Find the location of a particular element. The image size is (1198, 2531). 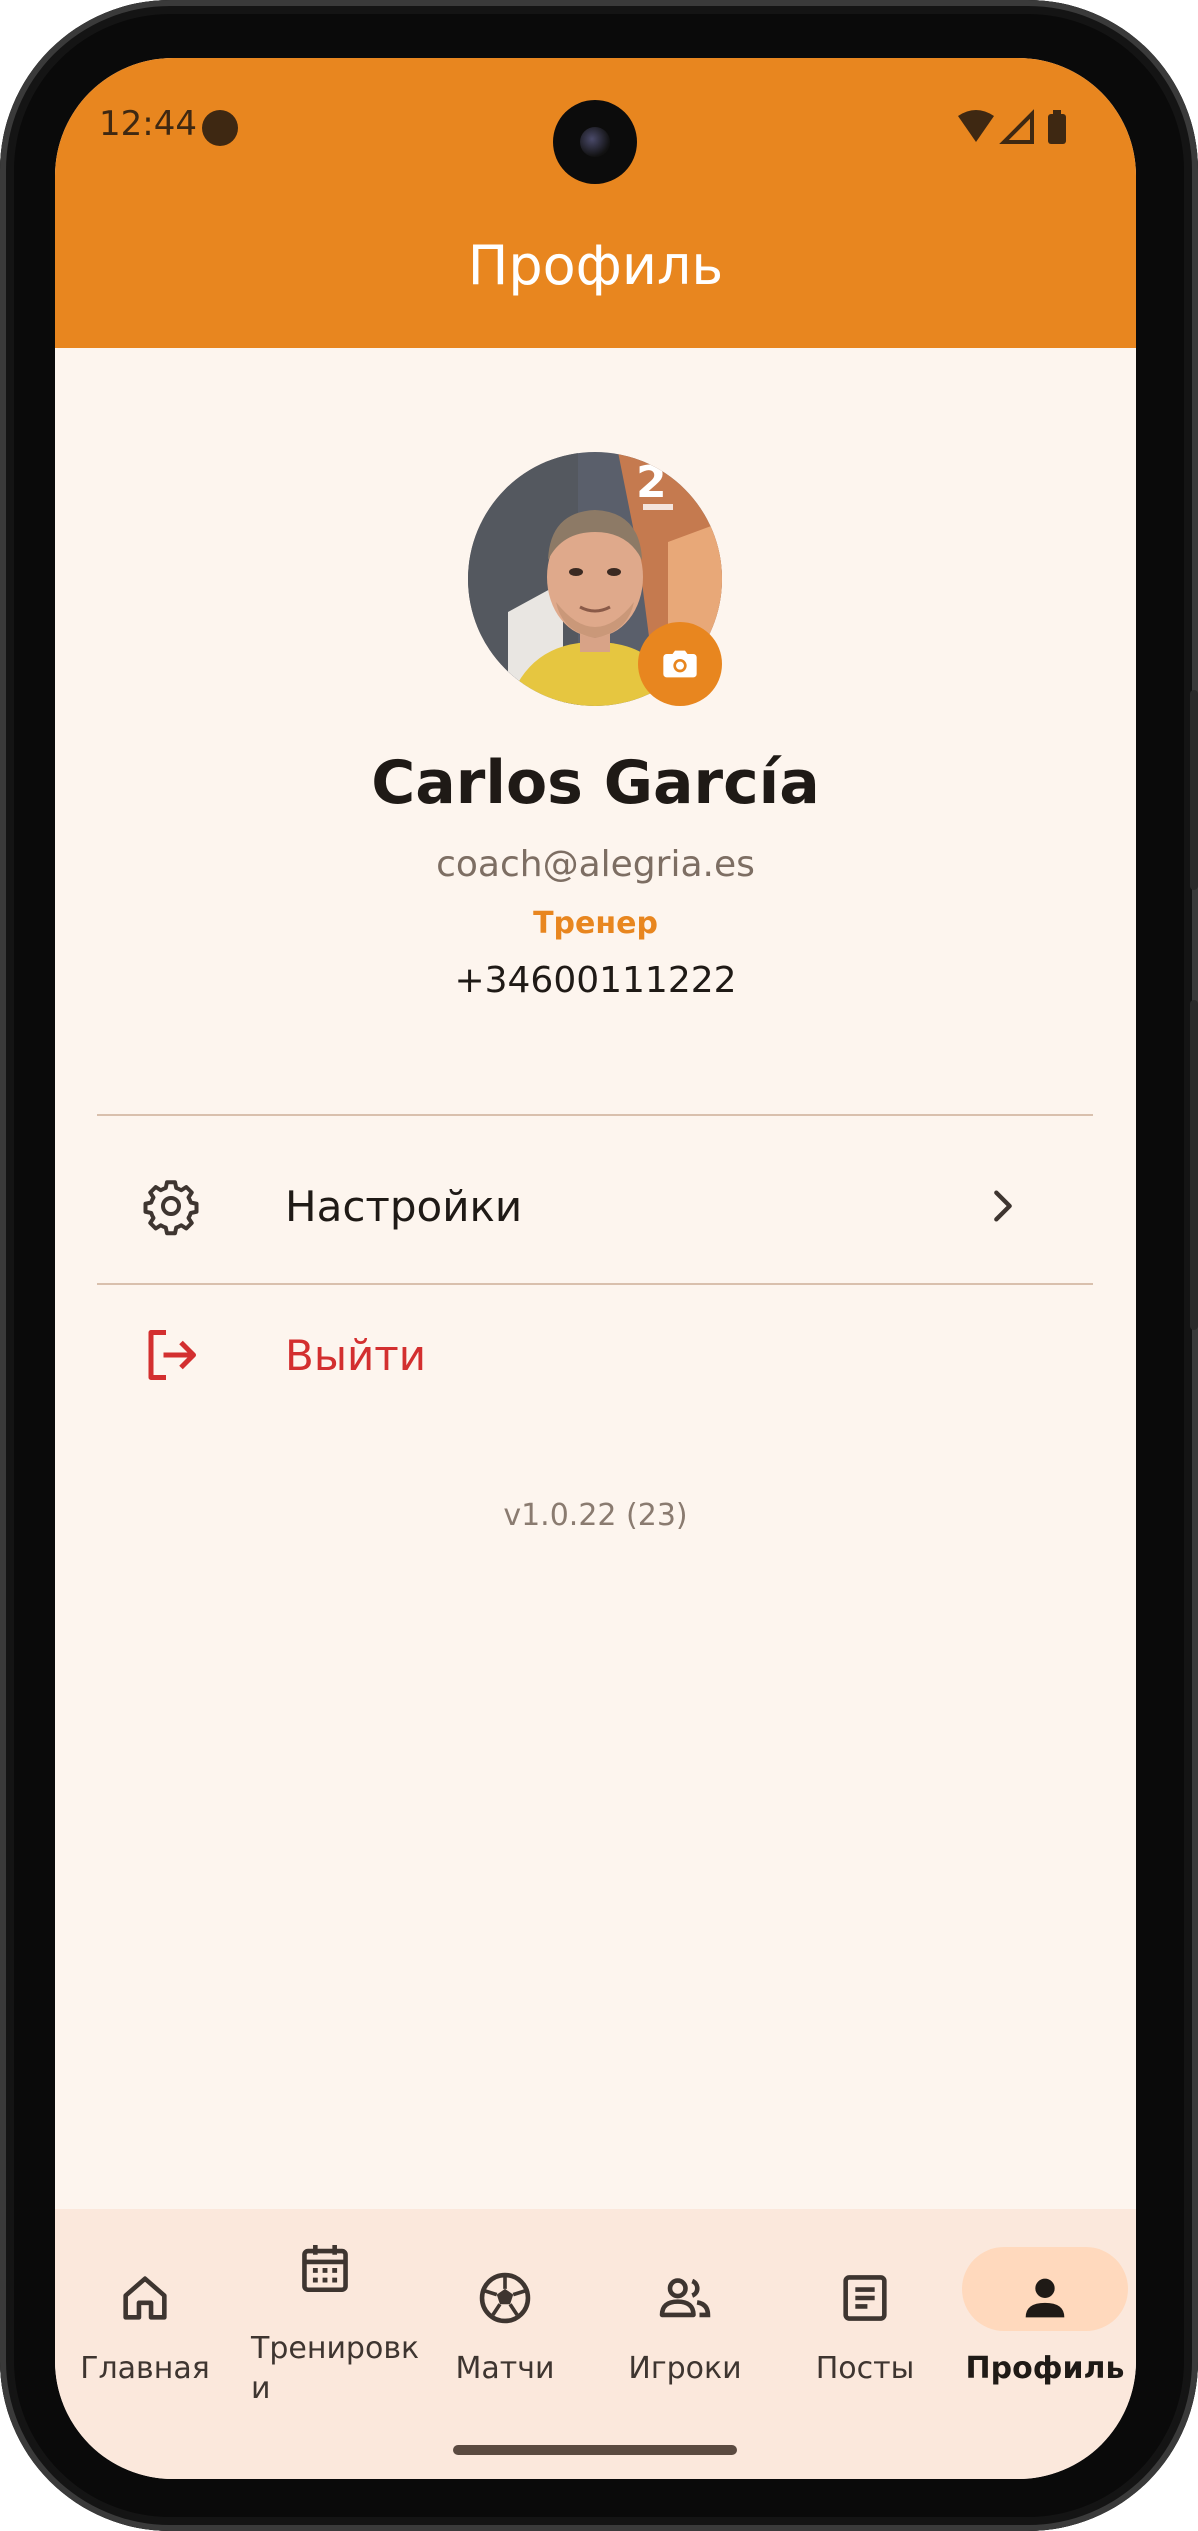

divider is located at coordinates (595, 1115).